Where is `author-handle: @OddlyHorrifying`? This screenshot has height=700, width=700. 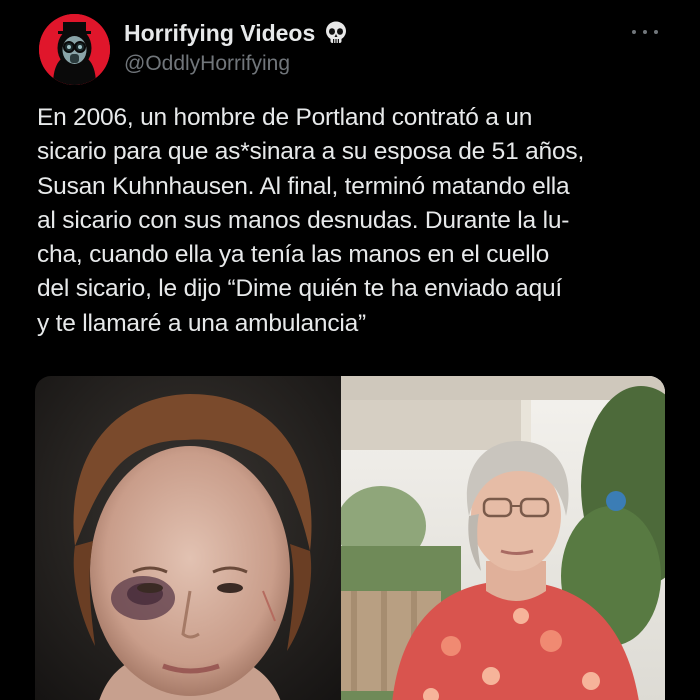 author-handle: @OddlyHorrifying is located at coordinates (207, 63).